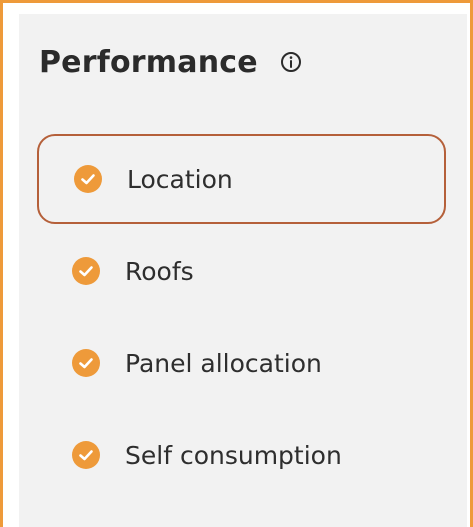  What do you see at coordinates (159, 271) in the screenshot?
I see `step-label: Roofs` at bounding box center [159, 271].